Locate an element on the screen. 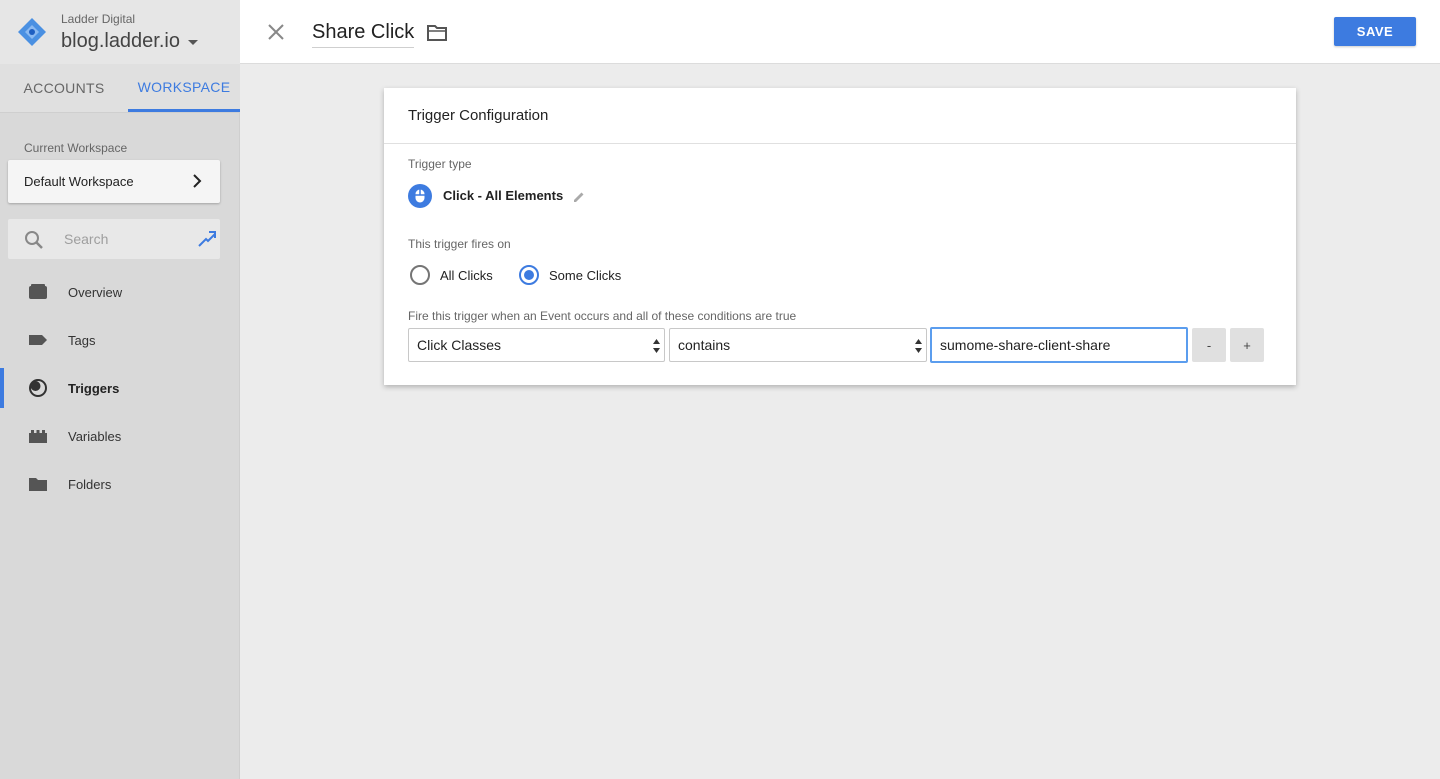 The height and width of the screenshot is (779, 1440). pencil-icon is located at coordinates (579, 197).